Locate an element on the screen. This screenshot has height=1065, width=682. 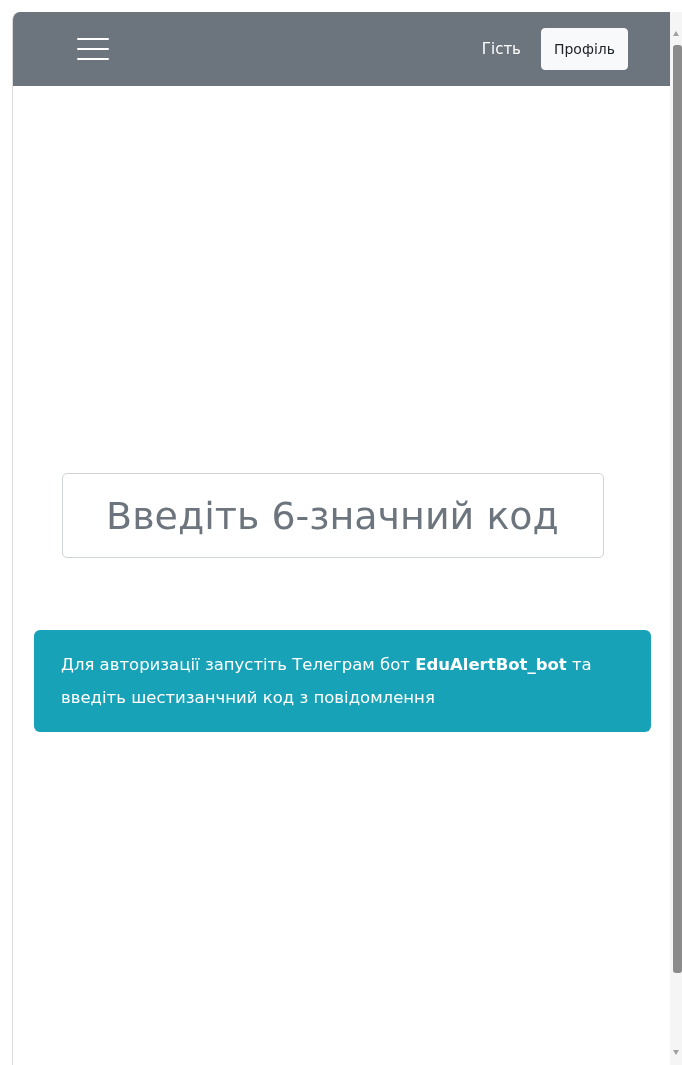
user-label: Гість is located at coordinates (501, 49).